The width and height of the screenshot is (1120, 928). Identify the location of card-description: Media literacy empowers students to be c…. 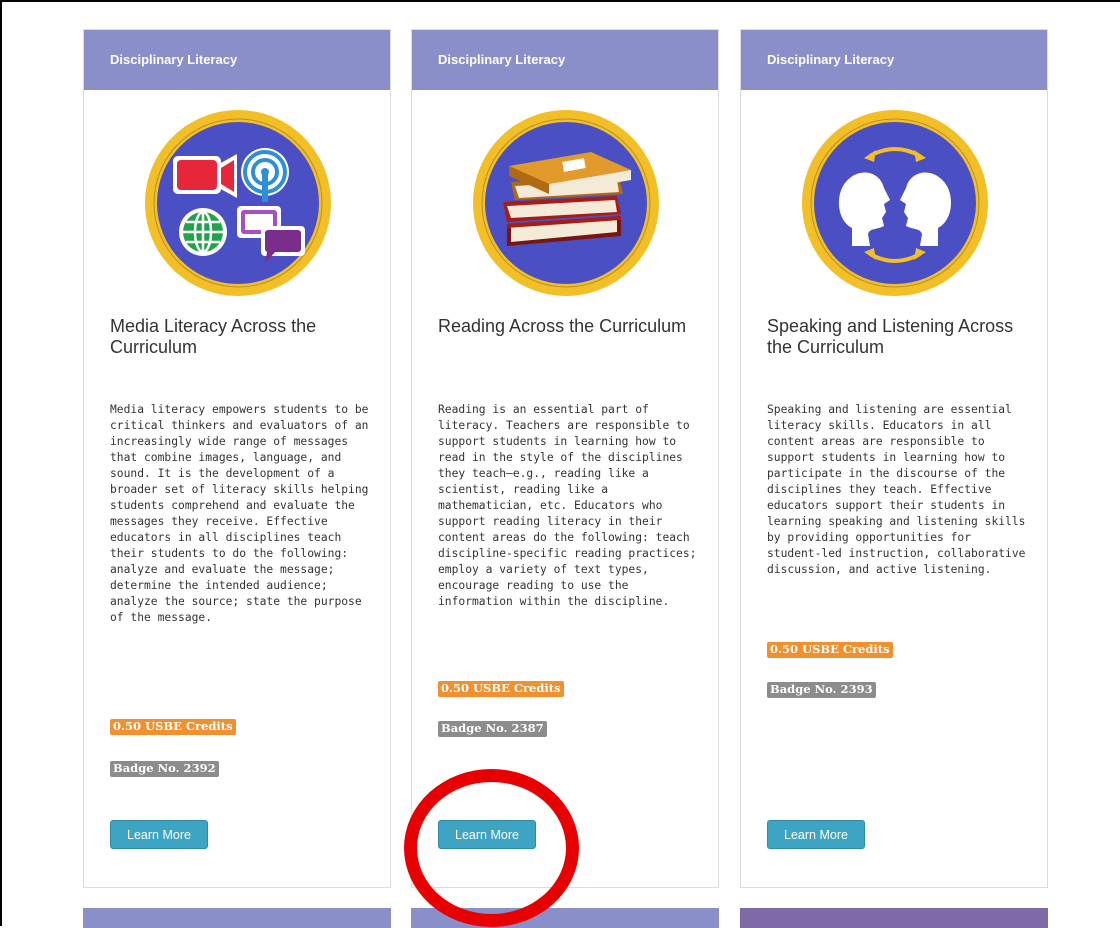
(239, 513).